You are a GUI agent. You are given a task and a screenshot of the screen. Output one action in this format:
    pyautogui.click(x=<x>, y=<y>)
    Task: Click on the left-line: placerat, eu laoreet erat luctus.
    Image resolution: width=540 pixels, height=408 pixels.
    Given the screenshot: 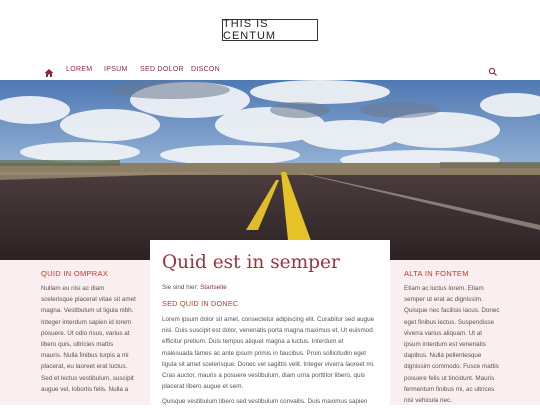 What is the action you would take?
    pyautogui.click(x=84, y=367)
    